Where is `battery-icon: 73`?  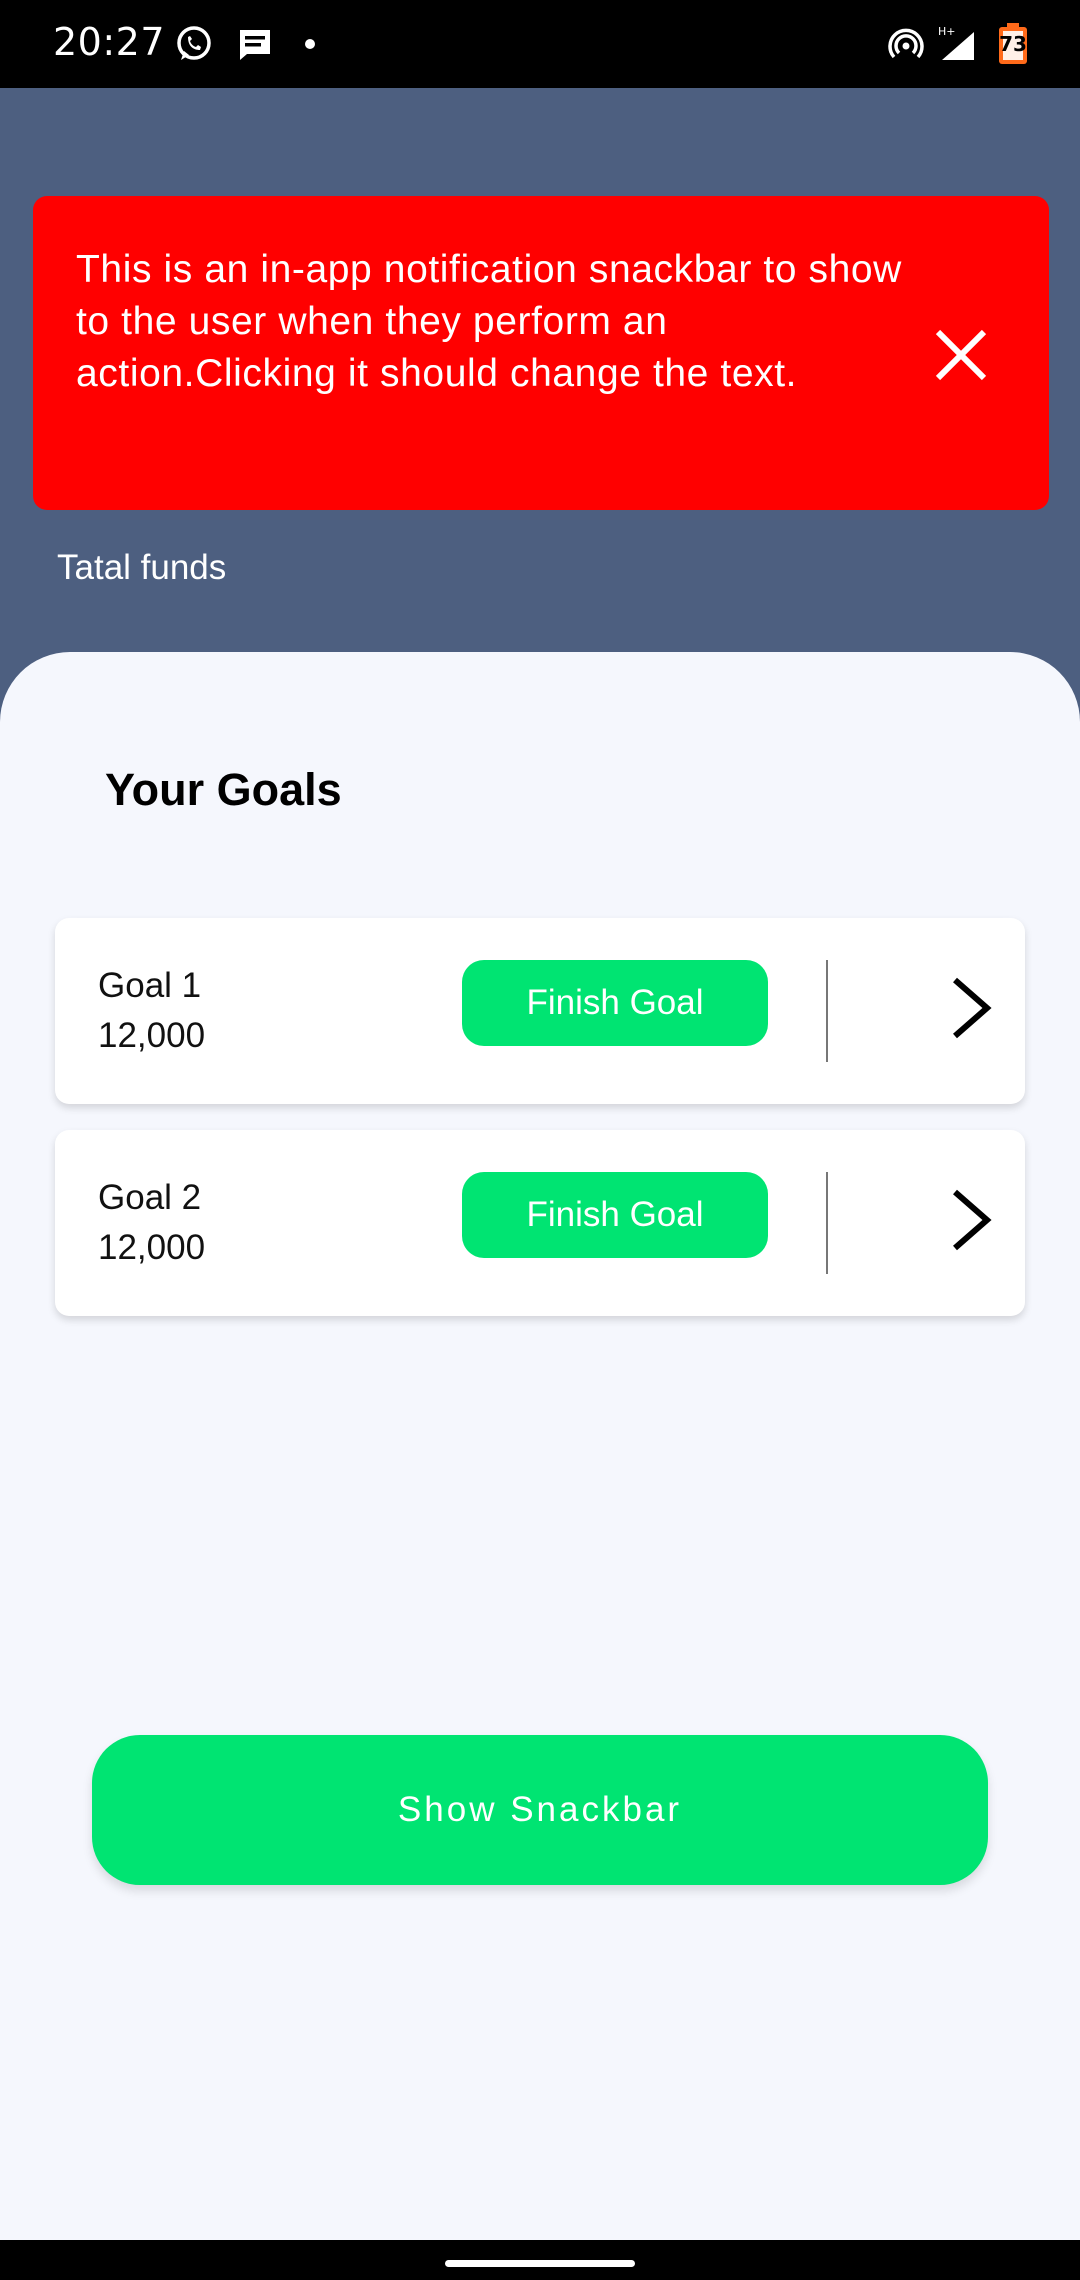 battery-icon: 73 is located at coordinates (1013, 44).